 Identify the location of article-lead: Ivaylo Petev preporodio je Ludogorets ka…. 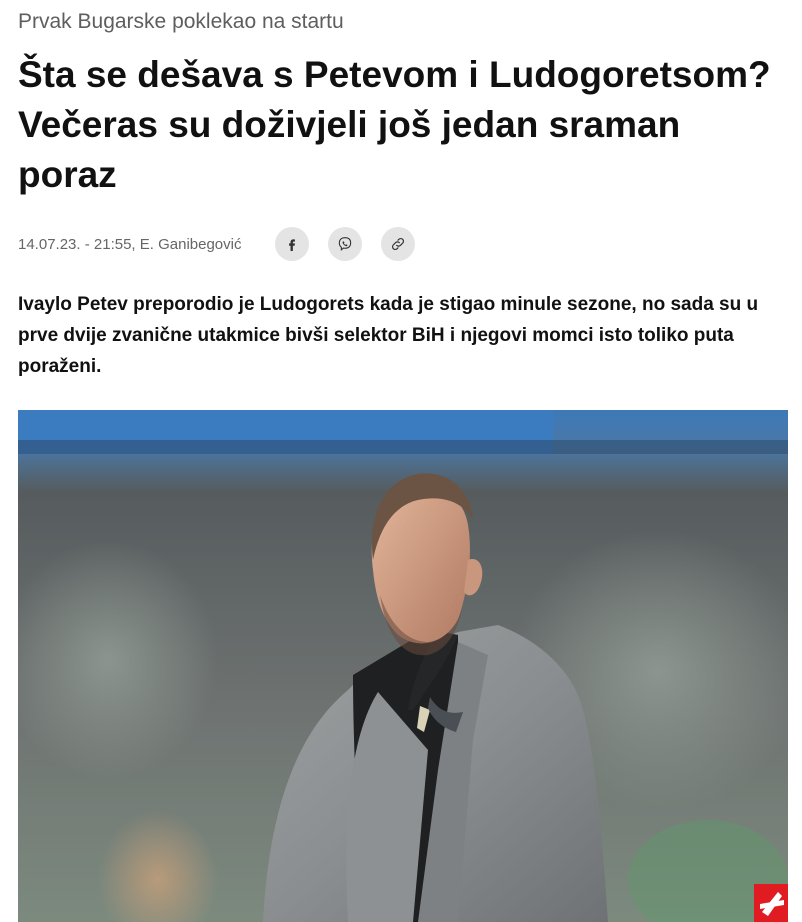
(388, 335).